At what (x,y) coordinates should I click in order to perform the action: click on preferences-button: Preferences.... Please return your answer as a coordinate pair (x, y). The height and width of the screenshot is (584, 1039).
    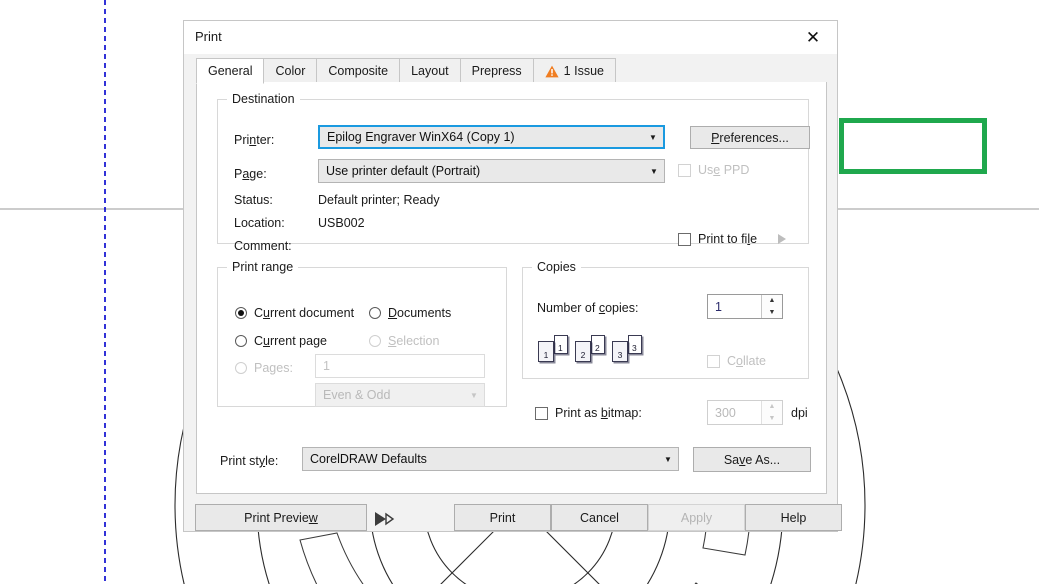
    Looking at the image, I should click on (750, 137).